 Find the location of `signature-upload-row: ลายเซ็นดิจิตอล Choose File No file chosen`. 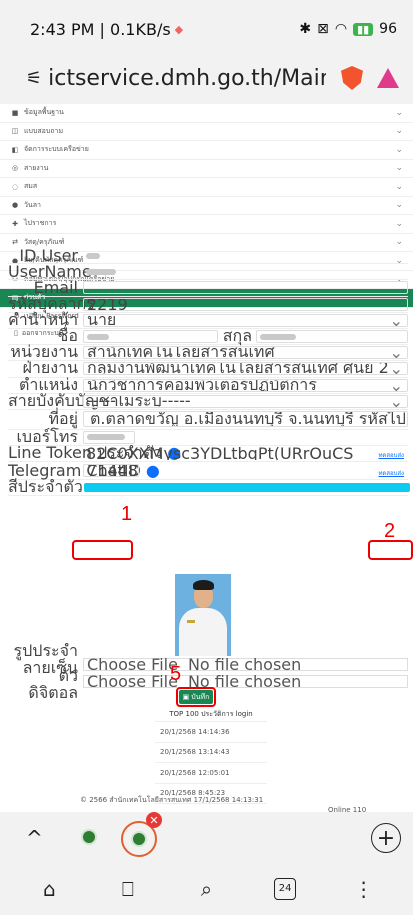

signature-upload-row: ลายเซ็นดิจิตอล Choose File No file chosen is located at coordinates (208, 680).